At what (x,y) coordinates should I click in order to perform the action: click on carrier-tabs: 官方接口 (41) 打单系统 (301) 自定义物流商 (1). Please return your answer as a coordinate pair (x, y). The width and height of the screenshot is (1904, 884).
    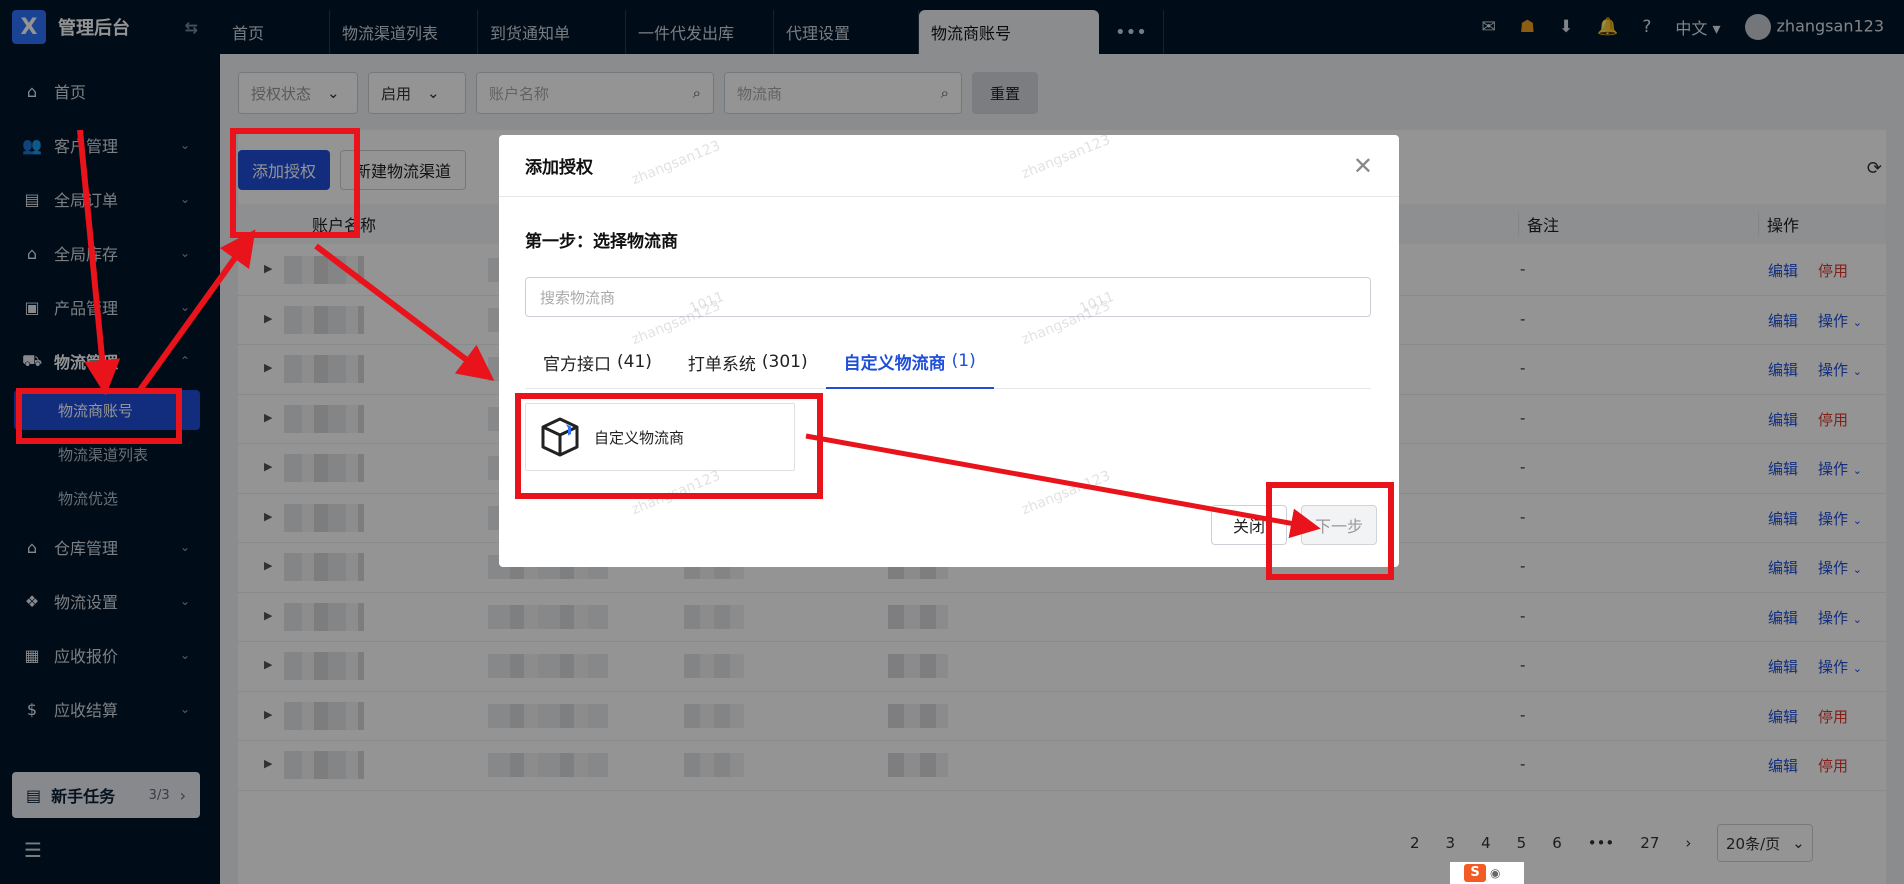
    Looking at the image, I should click on (948, 362).